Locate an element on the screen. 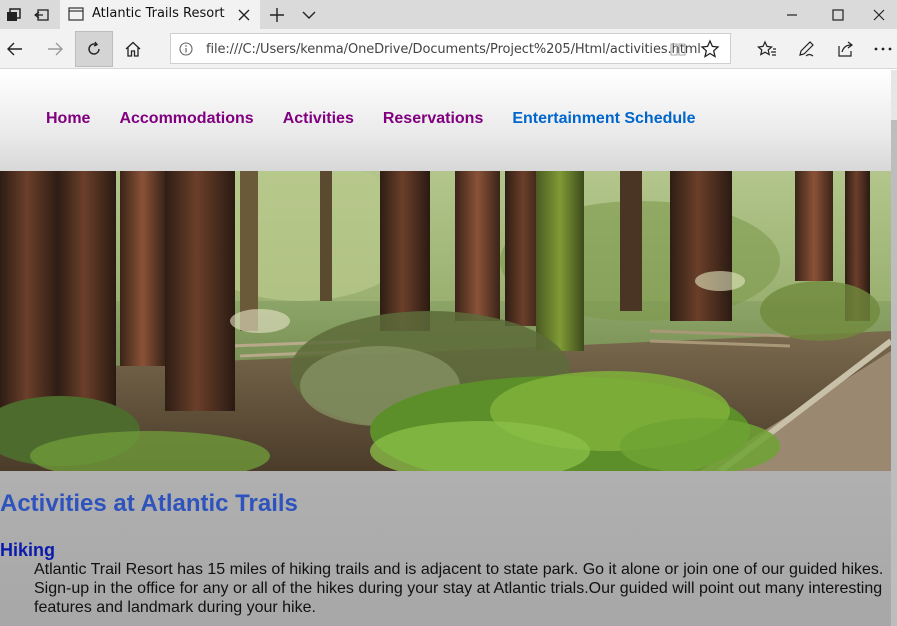 This screenshot has height=626, width=897. maximize-button is located at coordinates (838, 14).